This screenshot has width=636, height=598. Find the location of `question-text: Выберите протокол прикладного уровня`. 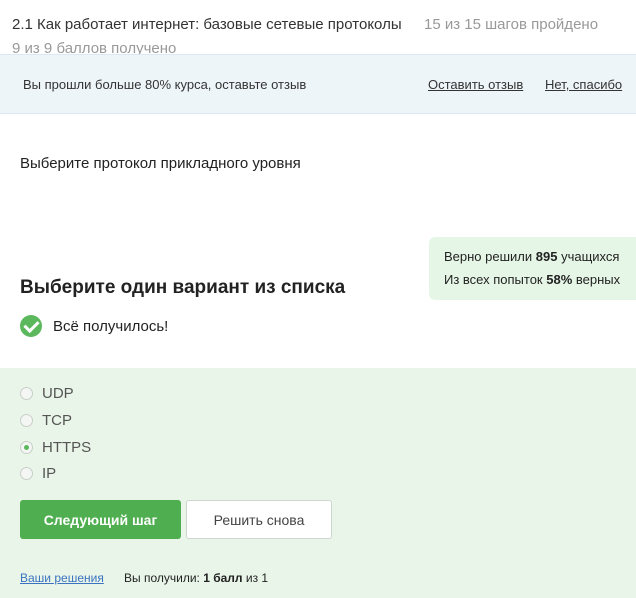

question-text: Выберите протокол прикладного уровня is located at coordinates (160, 163).